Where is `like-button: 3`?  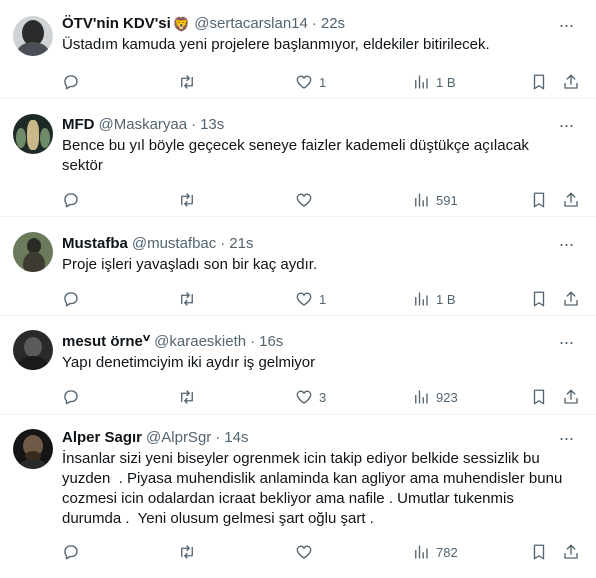
like-button: 3 is located at coordinates (310, 397).